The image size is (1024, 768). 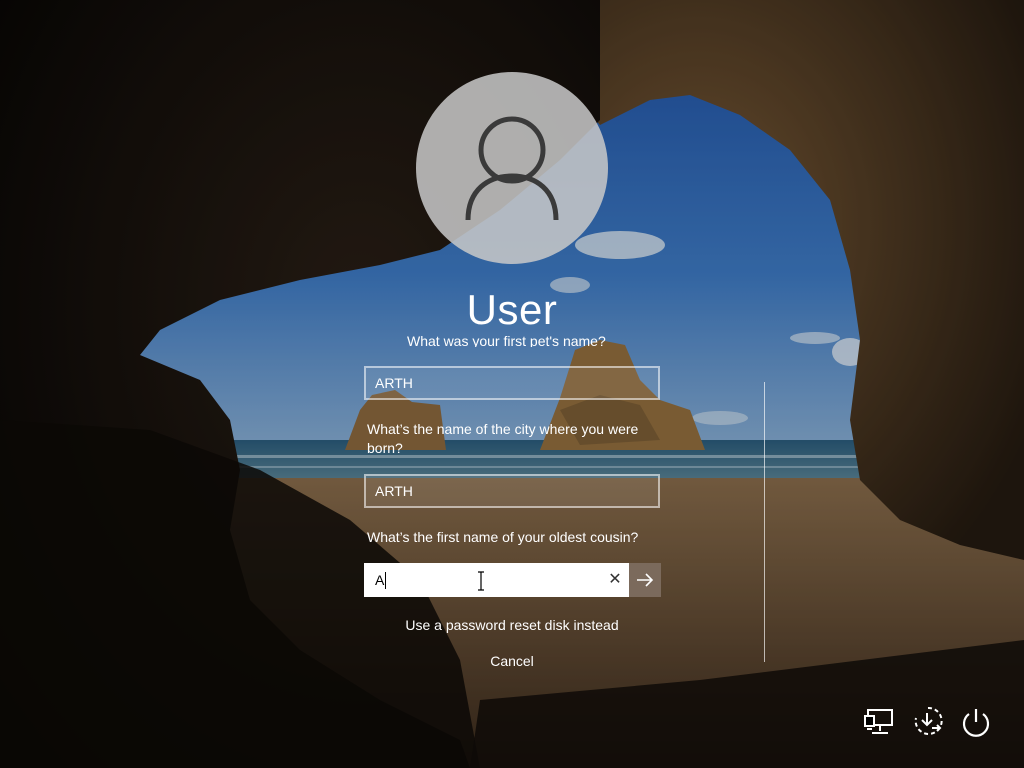 What do you see at coordinates (764, 522) in the screenshot?
I see `vertical-divider` at bounding box center [764, 522].